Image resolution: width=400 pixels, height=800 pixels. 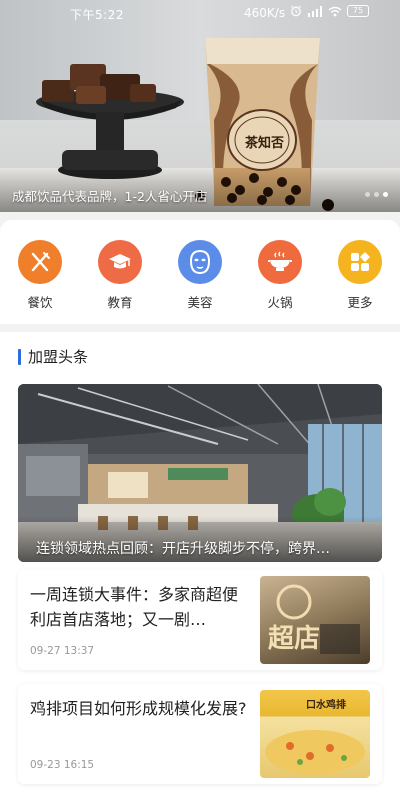 What do you see at coordinates (280, 262) in the screenshot?
I see `hotpot-icon` at bounding box center [280, 262].